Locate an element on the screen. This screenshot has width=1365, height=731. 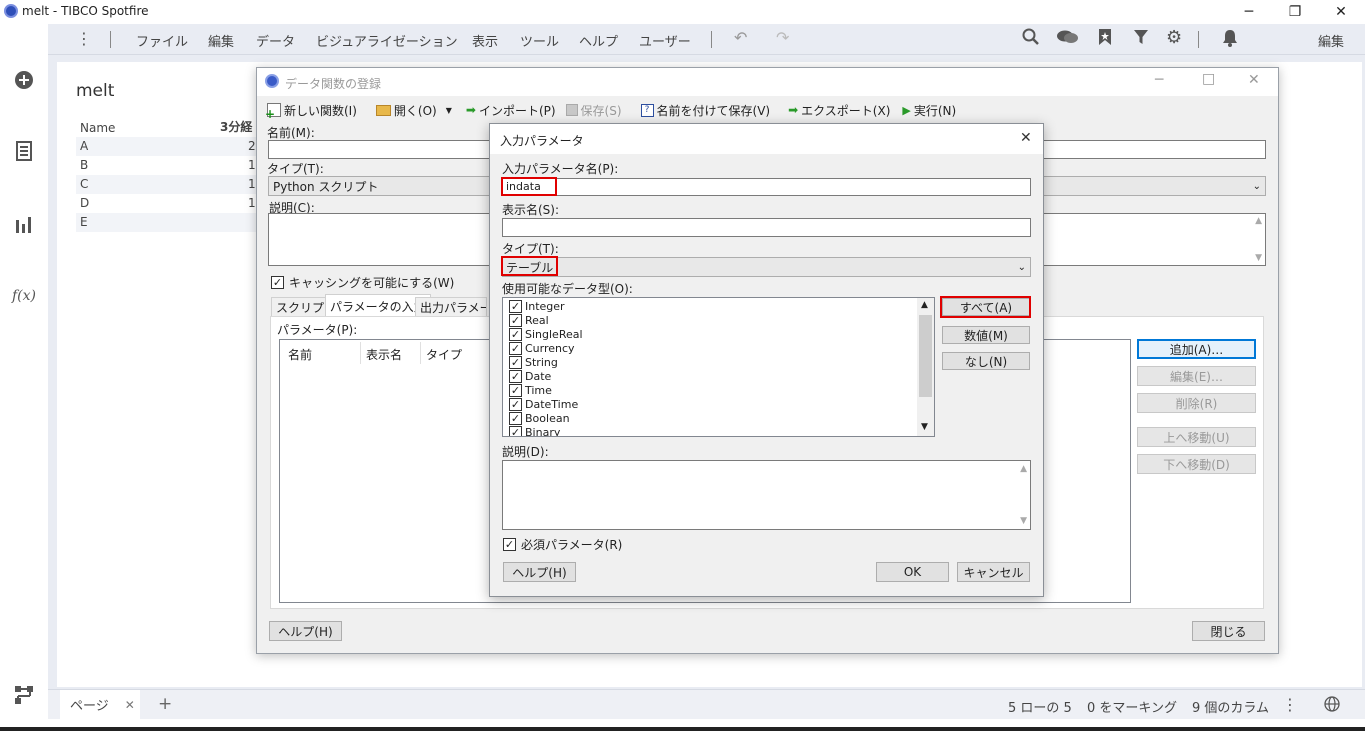
filter-icon is located at coordinates (1141, 38).